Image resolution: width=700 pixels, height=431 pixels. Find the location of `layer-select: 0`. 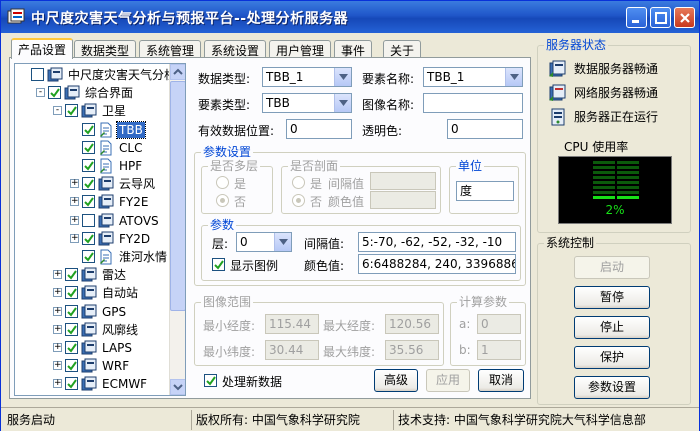

layer-select: 0 is located at coordinates (264, 242).